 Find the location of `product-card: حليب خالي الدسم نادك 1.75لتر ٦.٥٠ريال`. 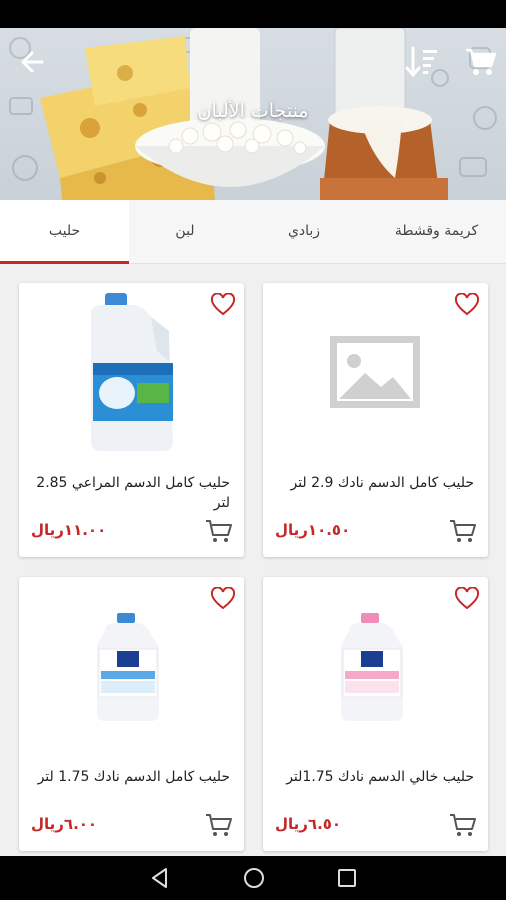

product-card: حليب خالي الدسم نادك 1.75لتر ٦.٥٠ريال is located at coordinates (375, 714).